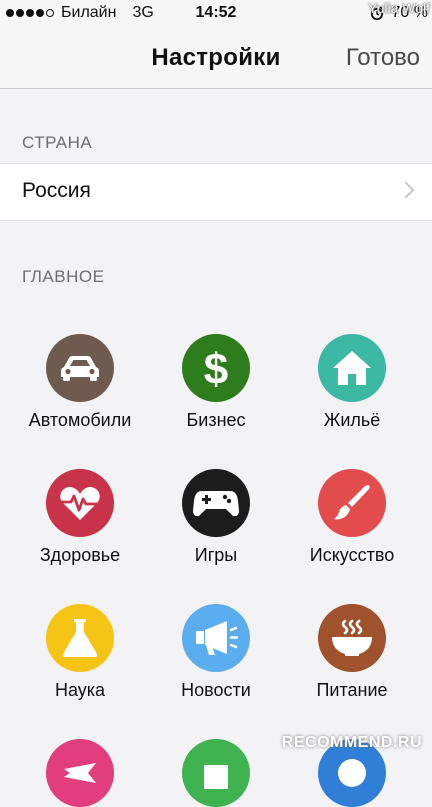 Image resolution: width=432 pixels, height=807 pixels. What do you see at coordinates (399, 8) in the screenshot?
I see `author-watermark: Yulia Wolf` at bounding box center [399, 8].